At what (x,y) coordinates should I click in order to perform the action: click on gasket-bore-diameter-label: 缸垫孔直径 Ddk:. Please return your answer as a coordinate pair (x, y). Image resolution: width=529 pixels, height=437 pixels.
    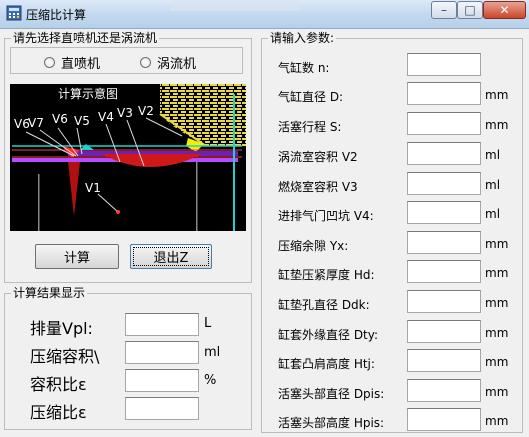
    Looking at the image, I should click on (324, 305).